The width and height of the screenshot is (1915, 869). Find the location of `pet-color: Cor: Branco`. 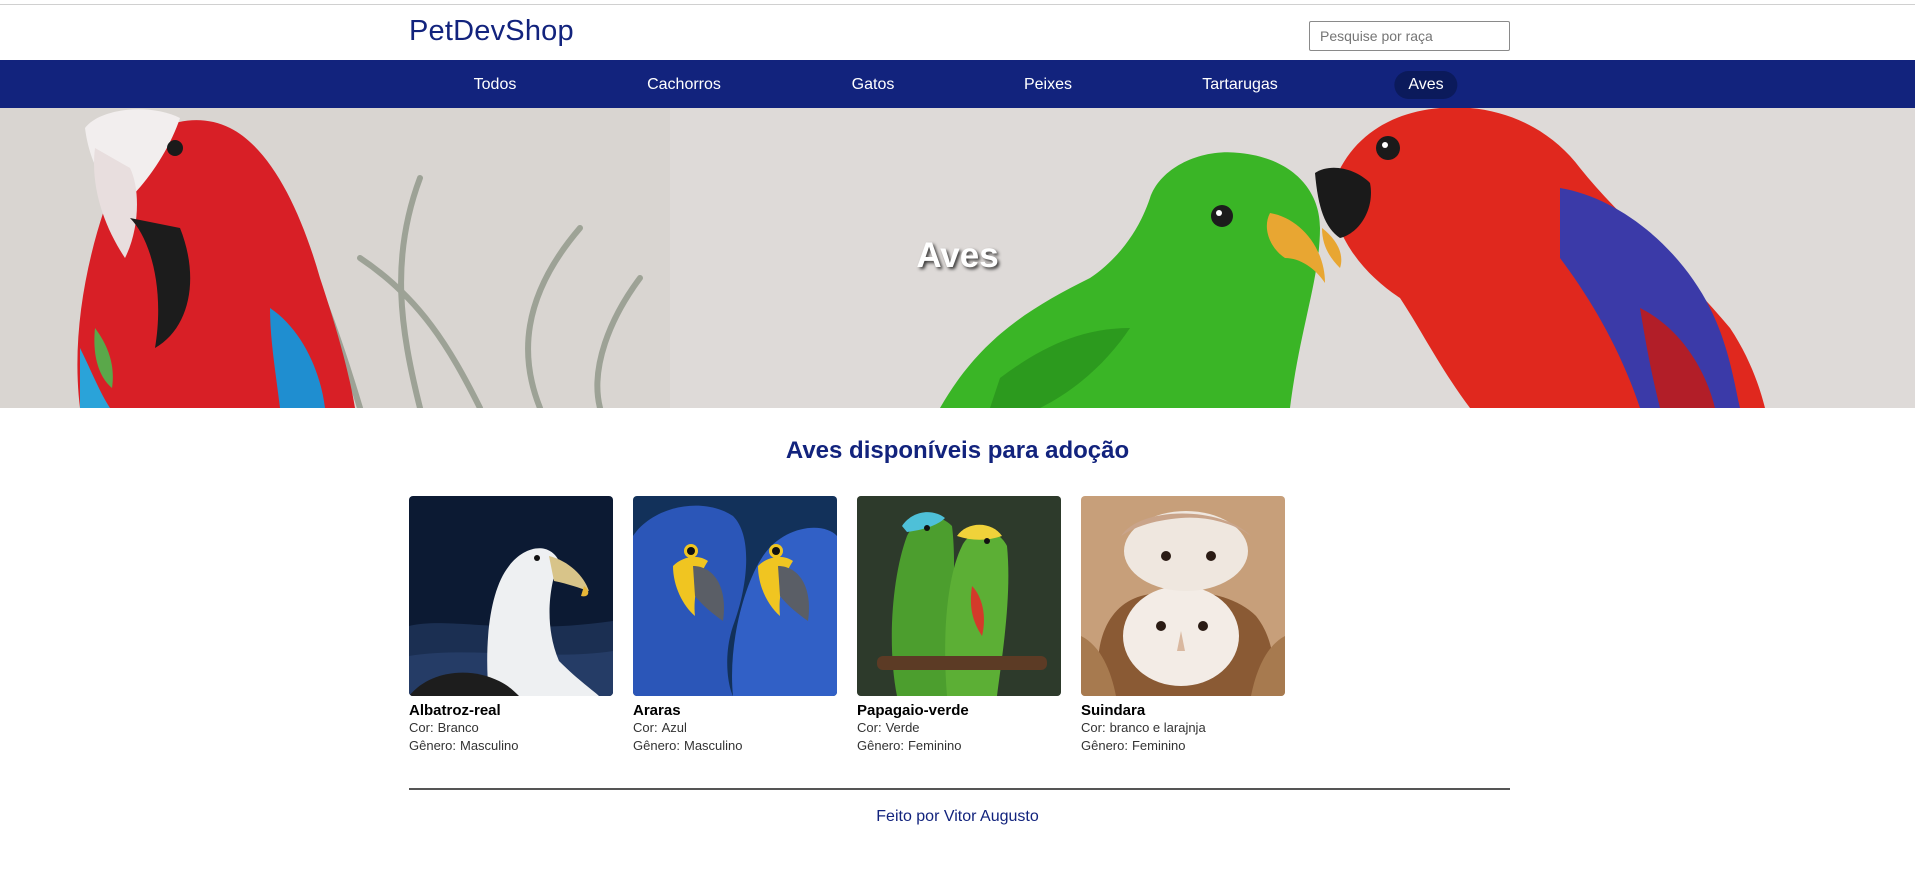

pet-color: Cor: Branco is located at coordinates (511, 728).